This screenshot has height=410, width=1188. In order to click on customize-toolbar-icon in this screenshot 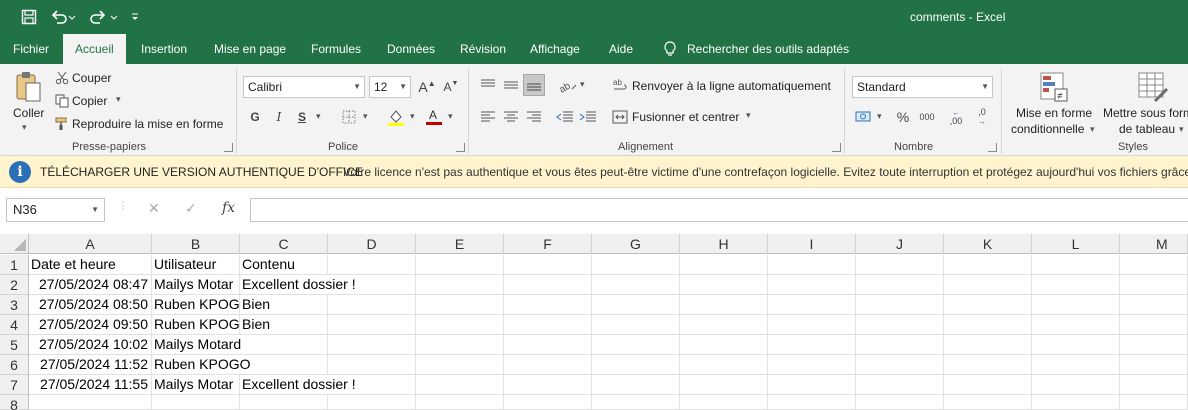, I will do `click(135, 17)`.